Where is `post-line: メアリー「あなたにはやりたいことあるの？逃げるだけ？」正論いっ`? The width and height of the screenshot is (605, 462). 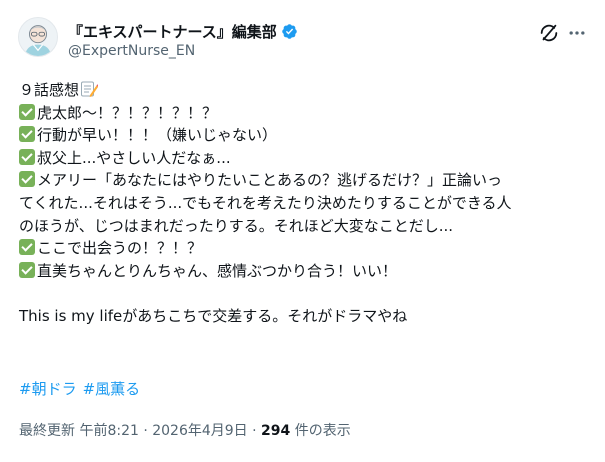 post-line: メアリー「あなたにはやりたいことあるの？逃げるだけ？」正論いっ is located at coordinates (304, 180).